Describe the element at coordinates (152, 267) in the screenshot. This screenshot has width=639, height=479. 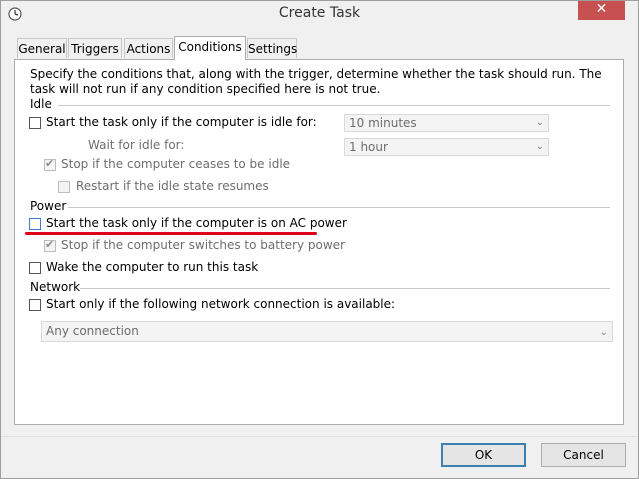
I see `wake-label: Wake the computer to run this task` at that location.